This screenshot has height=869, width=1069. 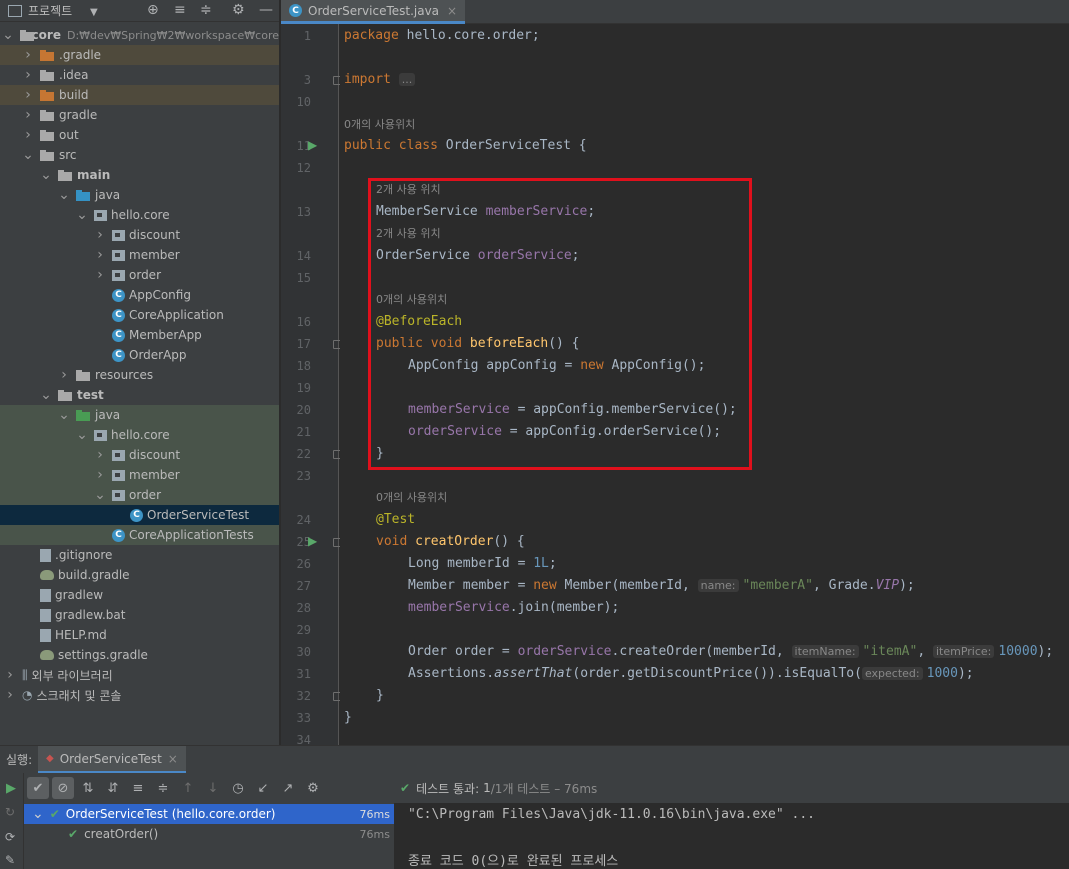 What do you see at coordinates (180, 10) in the screenshot?
I see `expand-all-icon: ≡` at bounding box center [180, 10].